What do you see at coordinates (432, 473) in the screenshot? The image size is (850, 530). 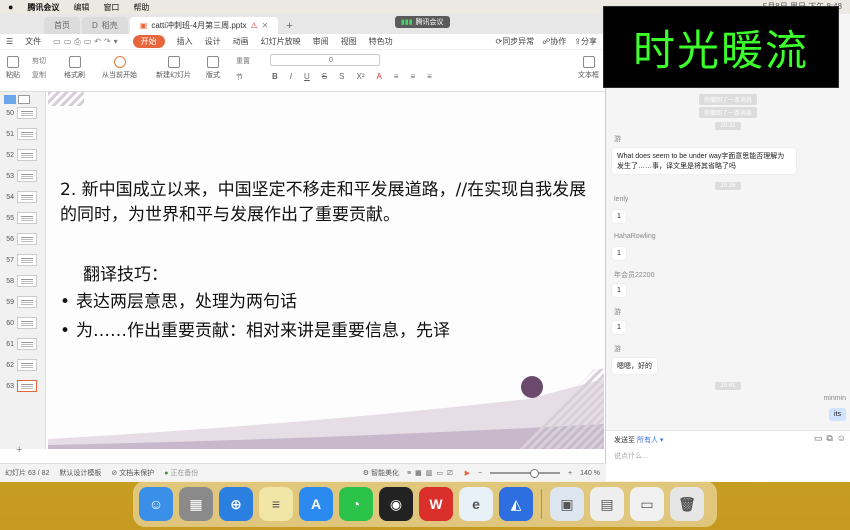 I see `view-mode-icons: ≡▦▥▭⎚` at bounding box center [432, 473].